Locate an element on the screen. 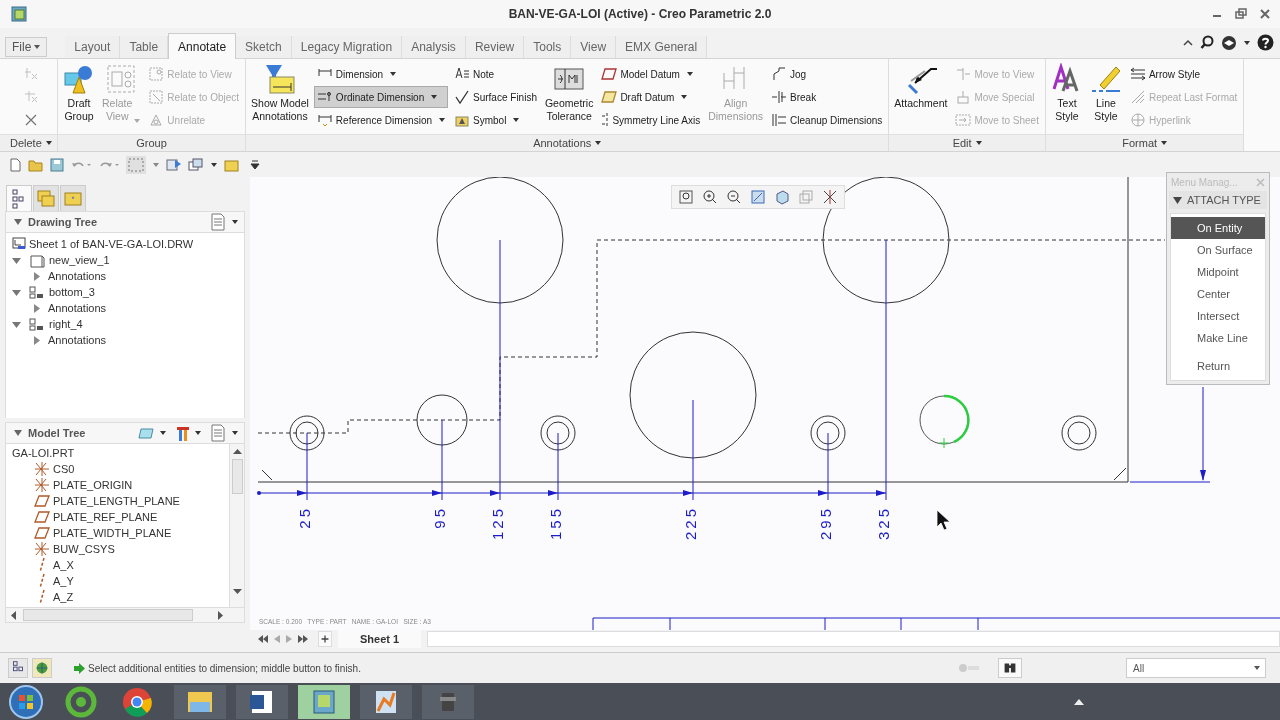 The image size is (1280, 720). tree-item: GA-LOI.PRT is located at coordinates (43, 453).